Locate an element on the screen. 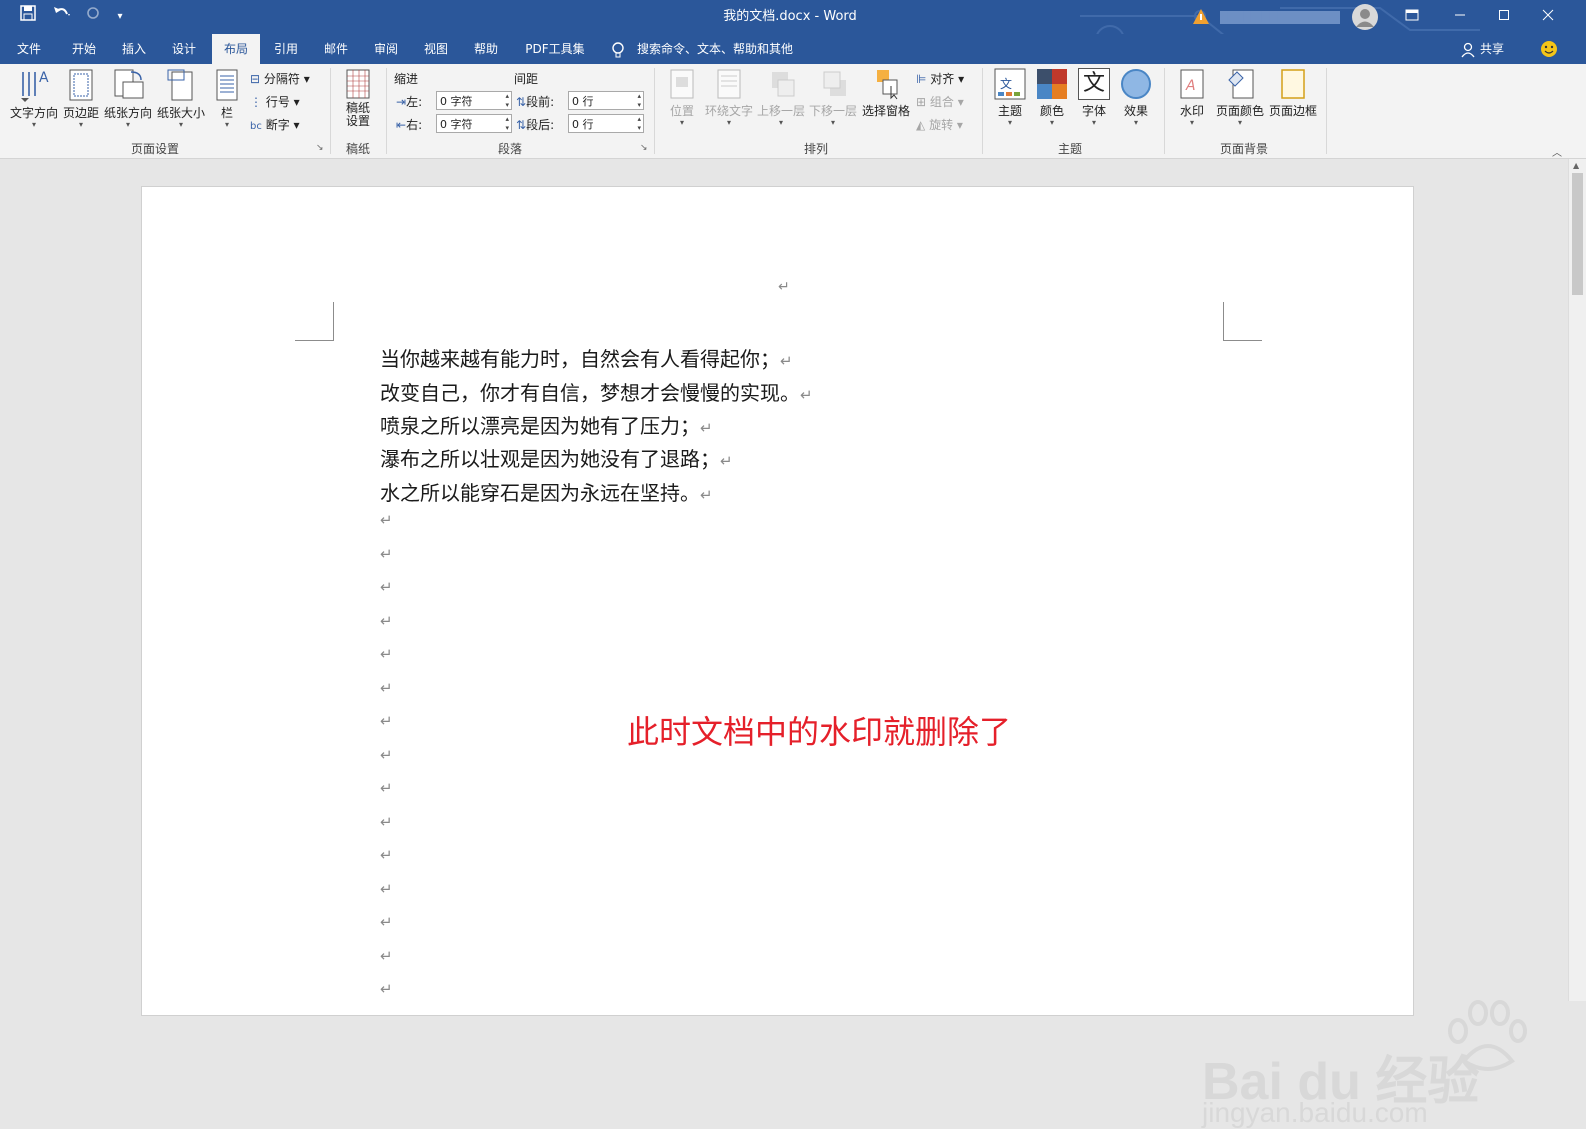 This screenshot has width=1586, height=1129. share-button: 共享 is located at coordinates (1492, 49).